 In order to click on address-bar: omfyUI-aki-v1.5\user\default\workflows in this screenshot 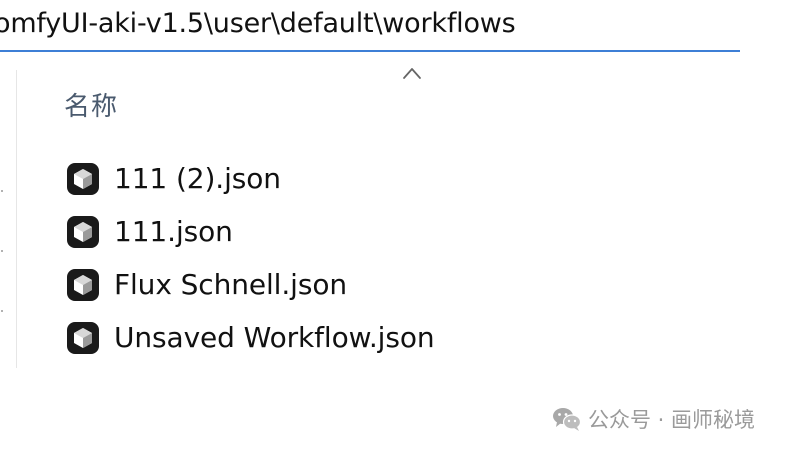, I will do `click(370, 26)`.